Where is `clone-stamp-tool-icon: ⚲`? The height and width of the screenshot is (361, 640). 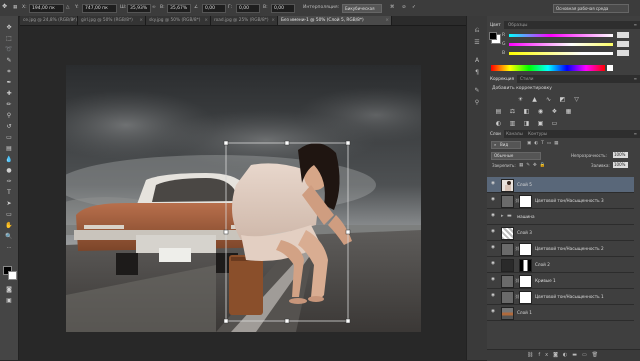
clone-stamp-tool-icon: ⚲ is located at coordinates (9, 116).